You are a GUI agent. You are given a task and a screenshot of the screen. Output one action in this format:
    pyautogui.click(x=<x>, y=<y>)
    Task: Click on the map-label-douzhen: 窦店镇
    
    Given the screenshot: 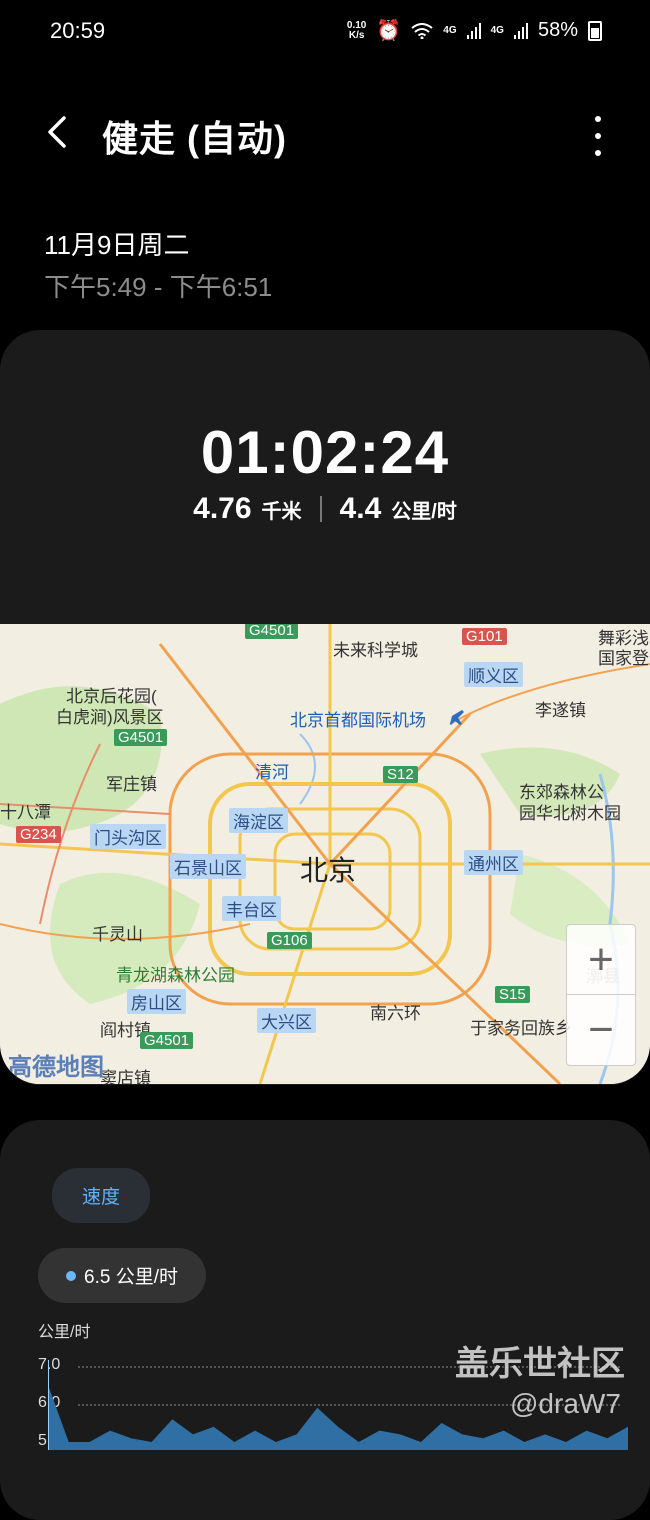 What is the action you would take?
    pyautogui.click(x=125, y=1076)
    